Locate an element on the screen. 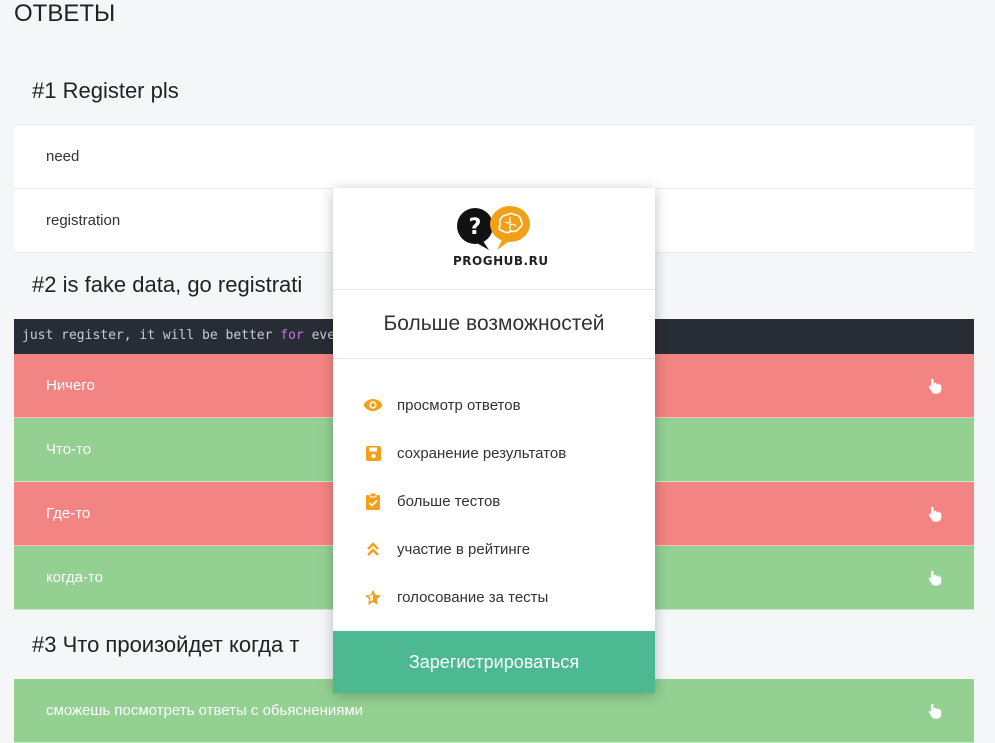  code-text-suffix: eve is located at coordinates (319, 335).